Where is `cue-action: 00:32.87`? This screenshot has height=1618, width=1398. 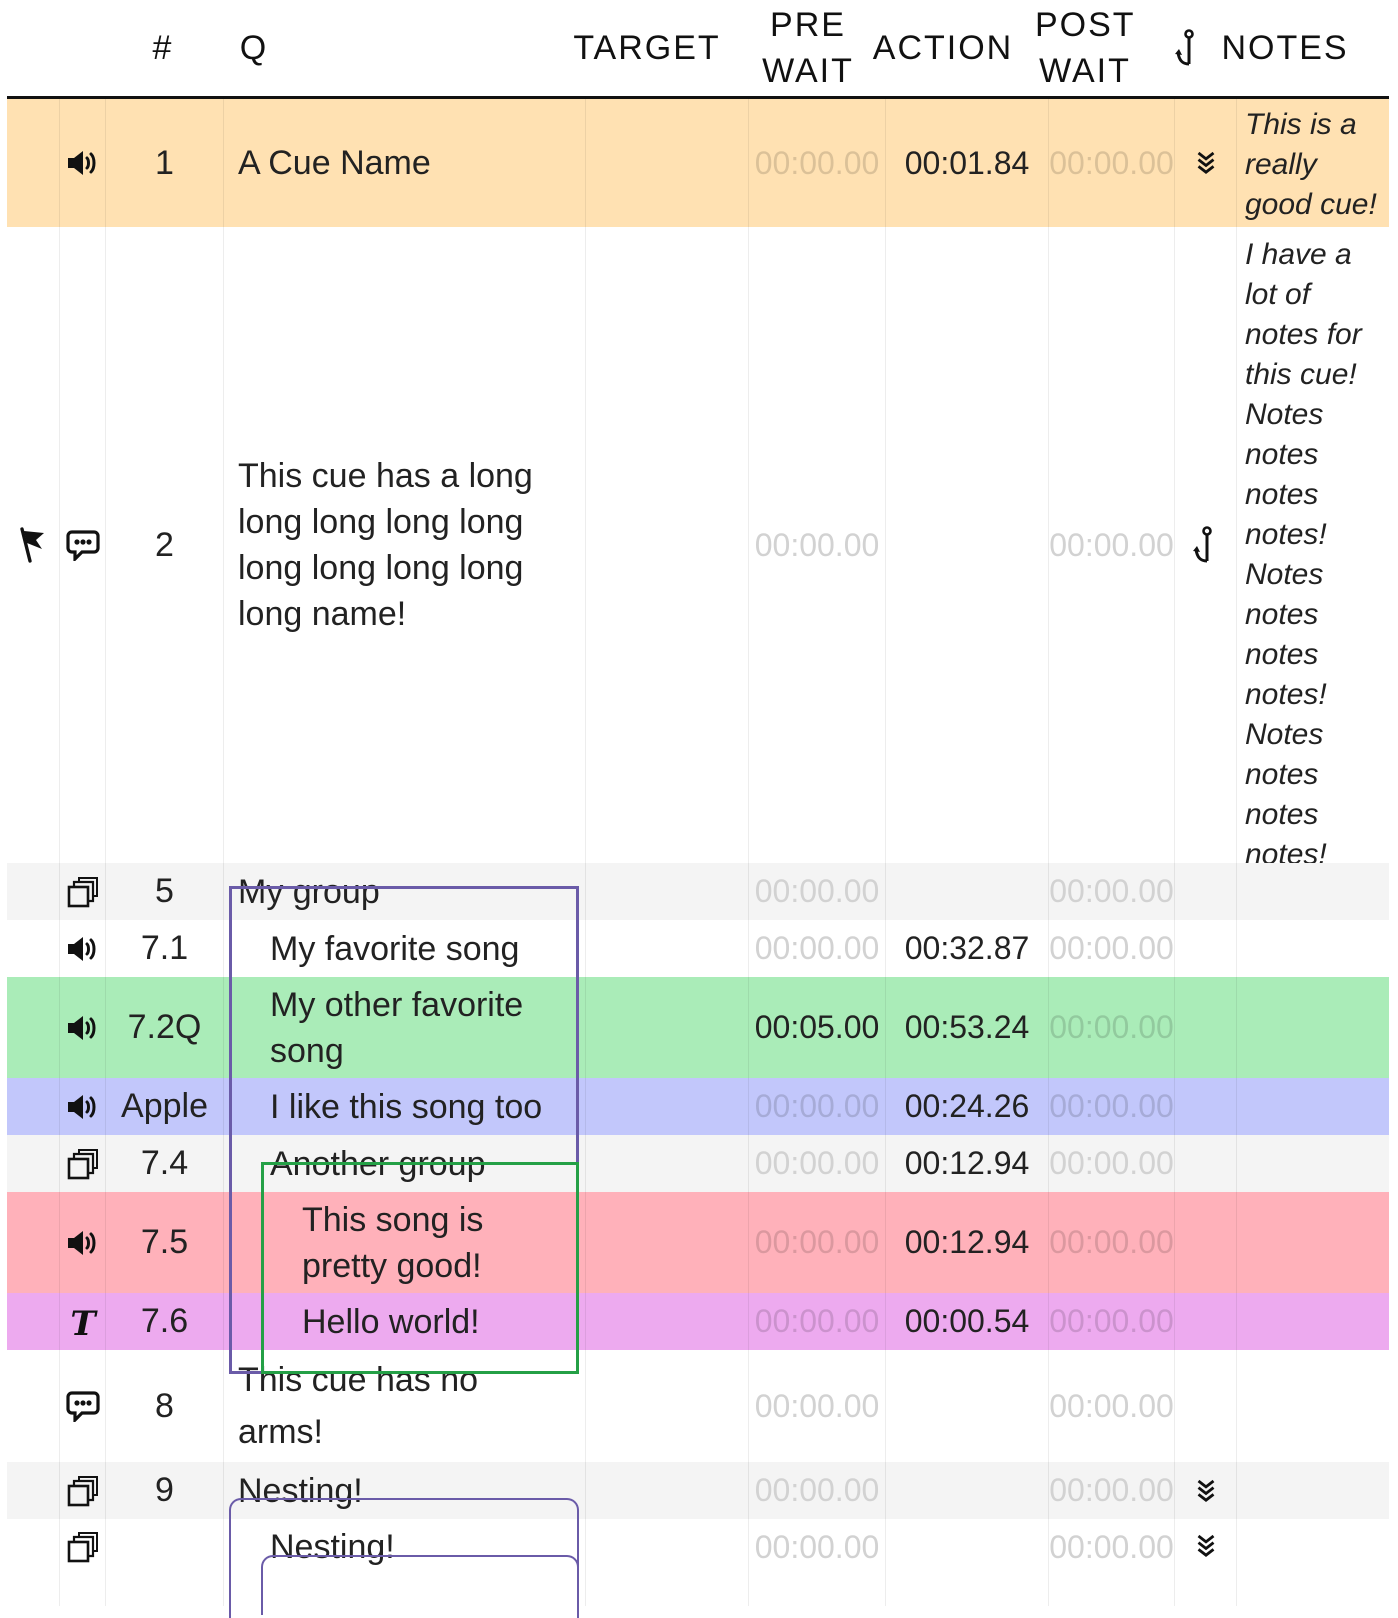 cue-action: 00:32.87 is located at coordinates (967, 948).